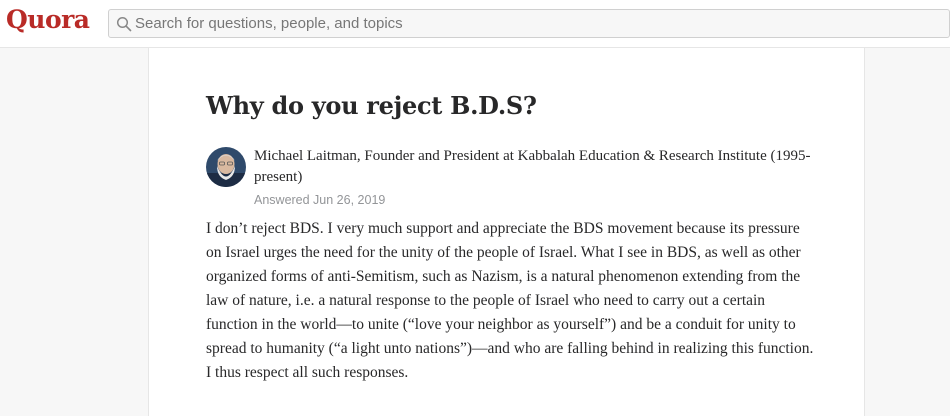  I want to click on question-title: Why do you reject B.D.S?, so click(371, 105).